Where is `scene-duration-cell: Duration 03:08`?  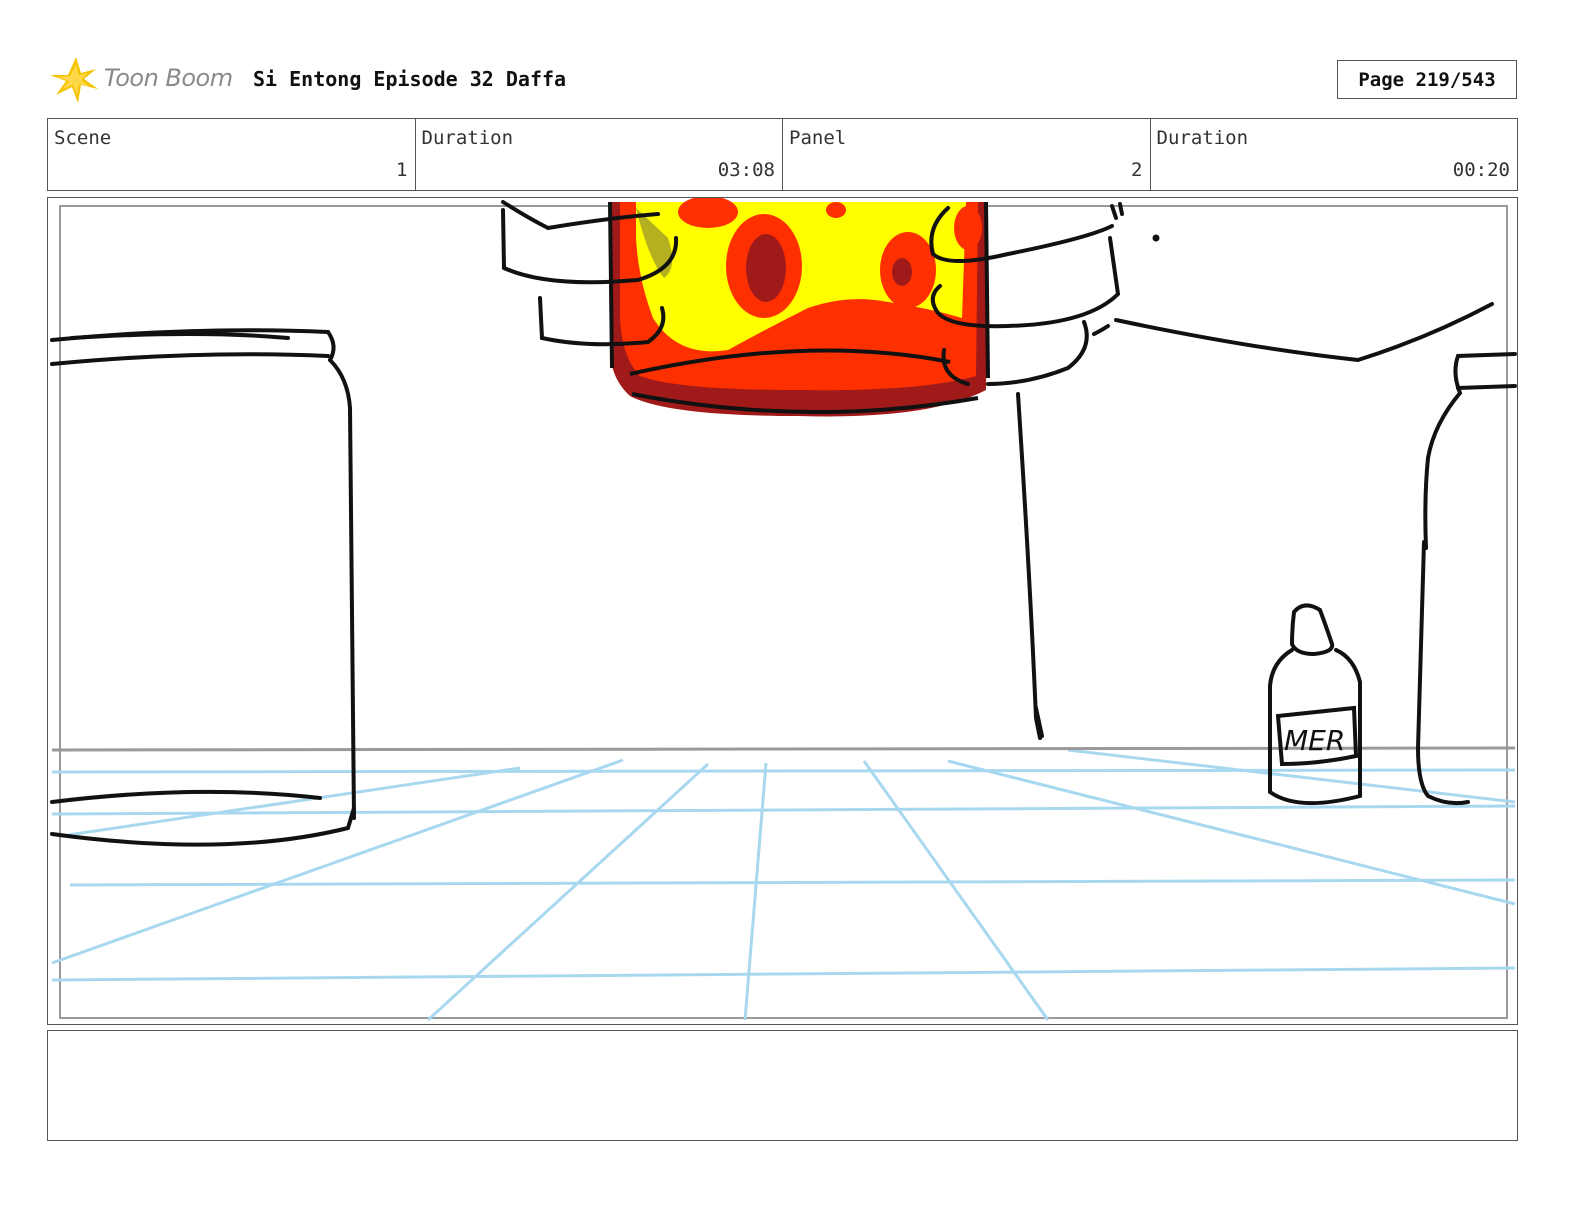 scene-duration-cell: Duration 03:08 is located at coordinates (599, 154).